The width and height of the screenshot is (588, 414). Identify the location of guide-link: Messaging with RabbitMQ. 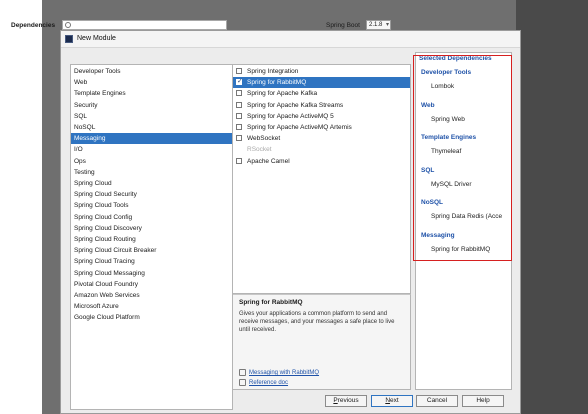
(279, 372).